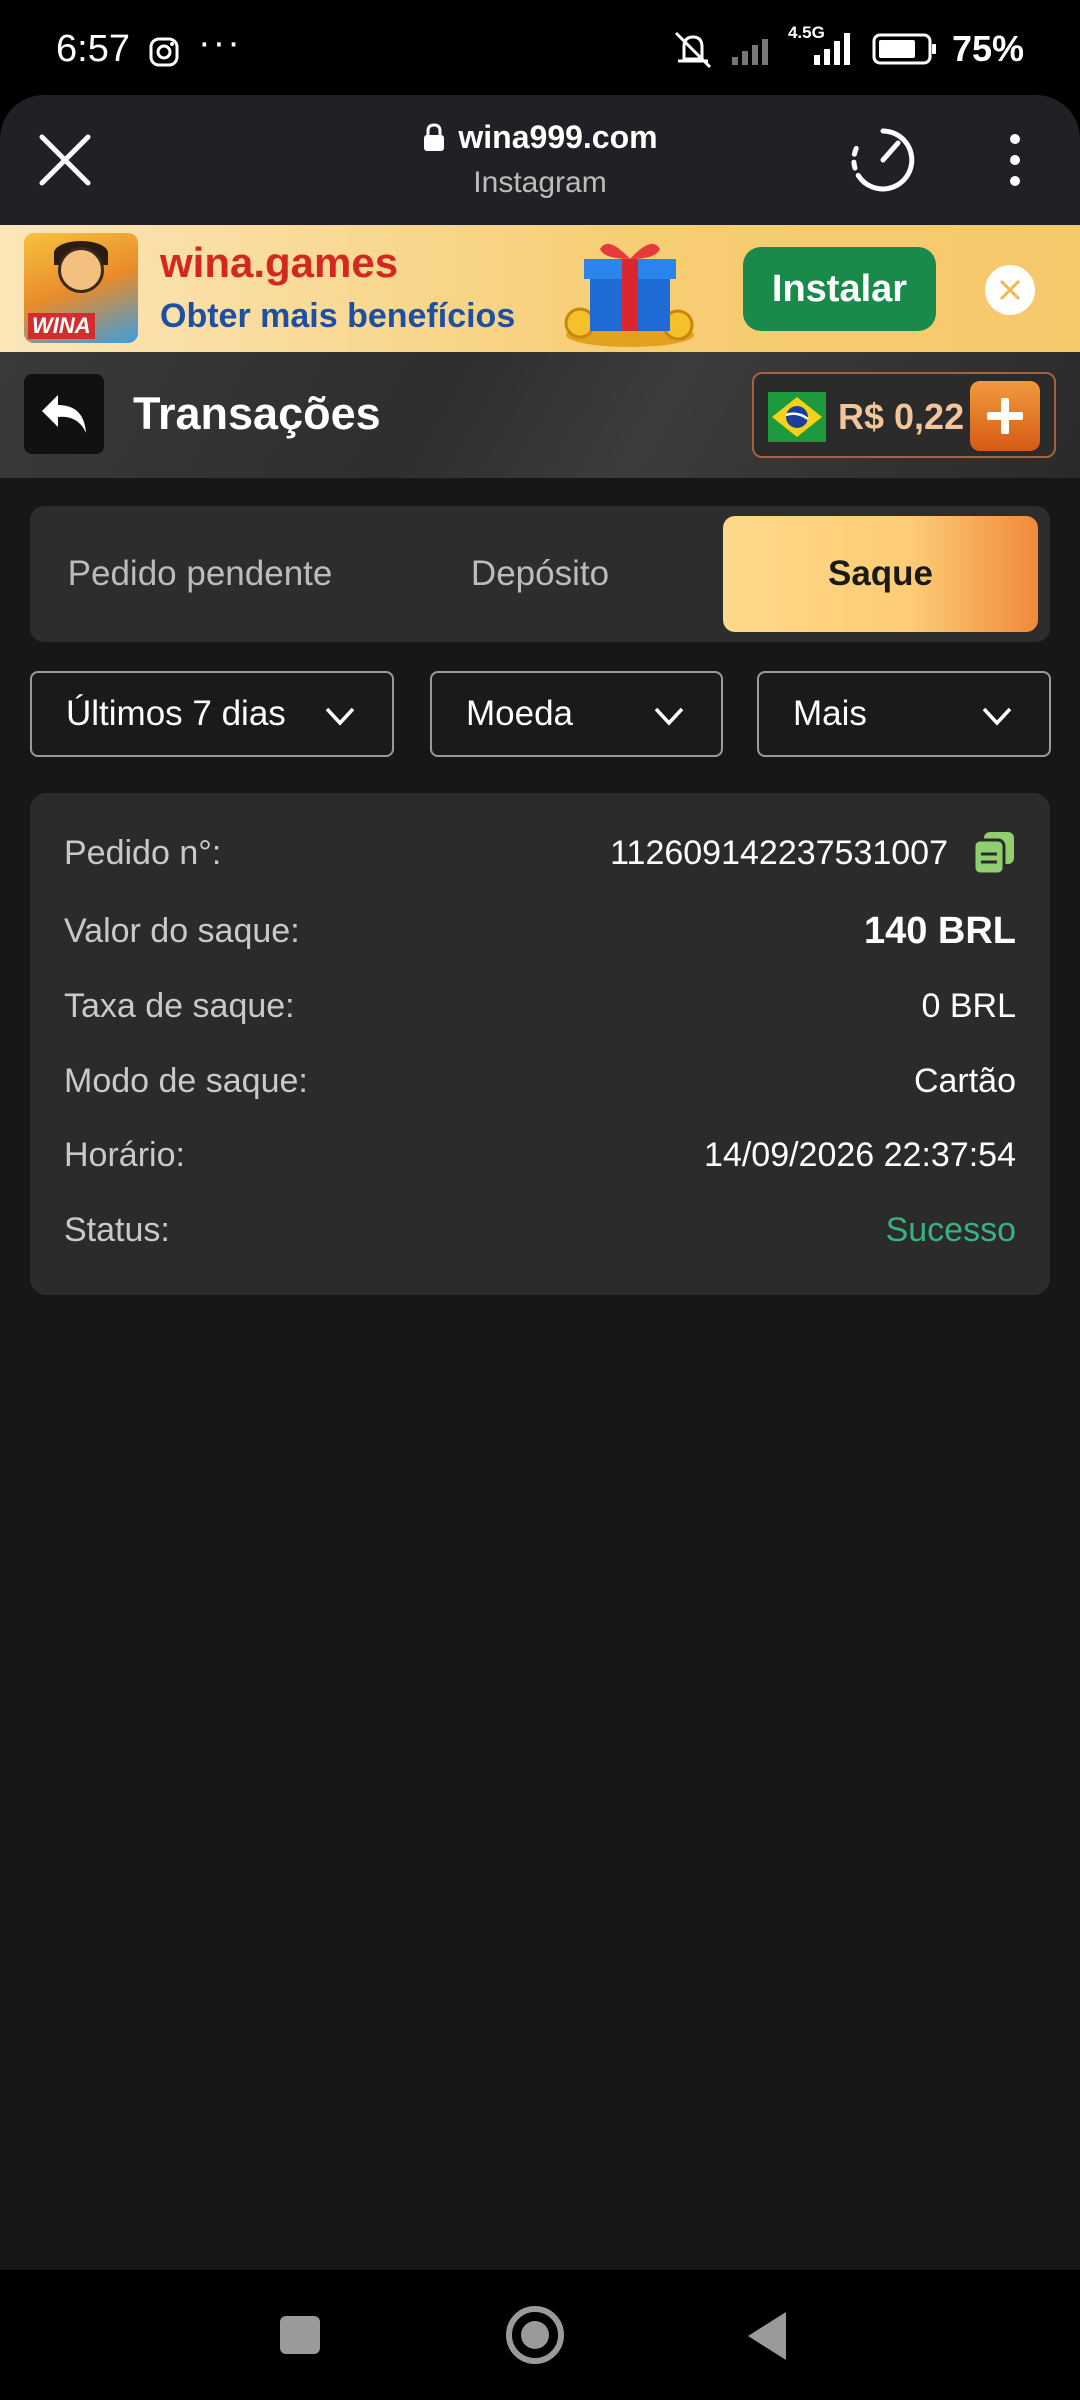 Image resolution: width=1080 pixels, height=2400 pixels. Describe the element at coordinates (81, 288) in the screenshot. I see `app-logo: WINA` at that location.